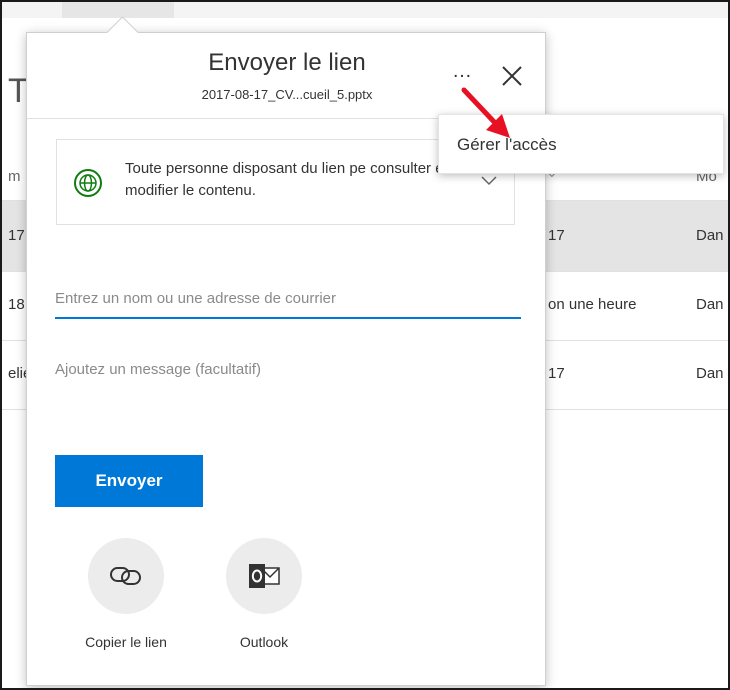 The height and width of the screenshot is (690, 730). I want to click on close-icon, so click(512, 76).